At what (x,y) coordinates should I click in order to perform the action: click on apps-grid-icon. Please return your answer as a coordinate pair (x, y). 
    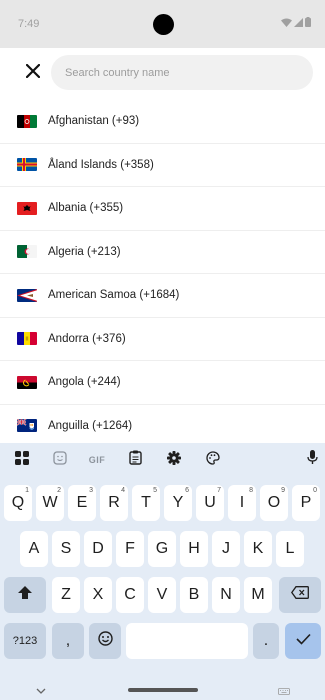
    Looking at the image, I should click on (22, 460).